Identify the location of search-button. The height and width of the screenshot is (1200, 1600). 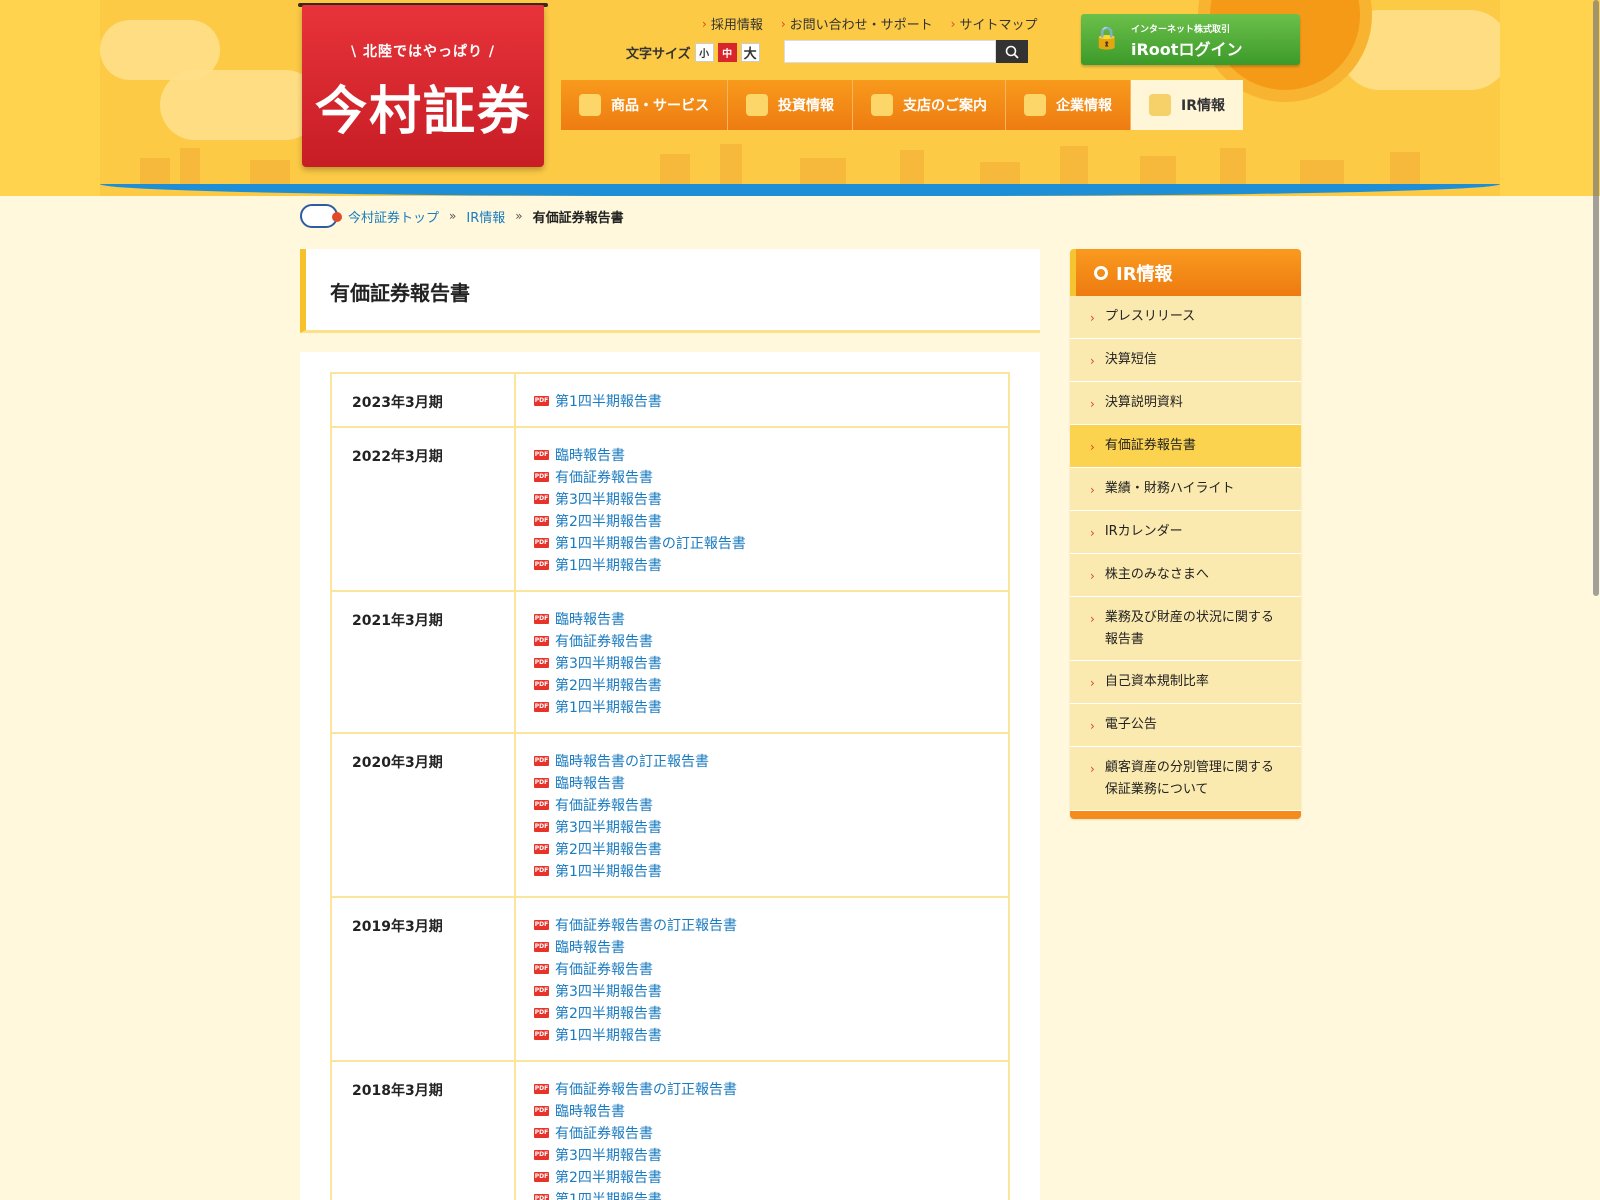
(1012, 51).